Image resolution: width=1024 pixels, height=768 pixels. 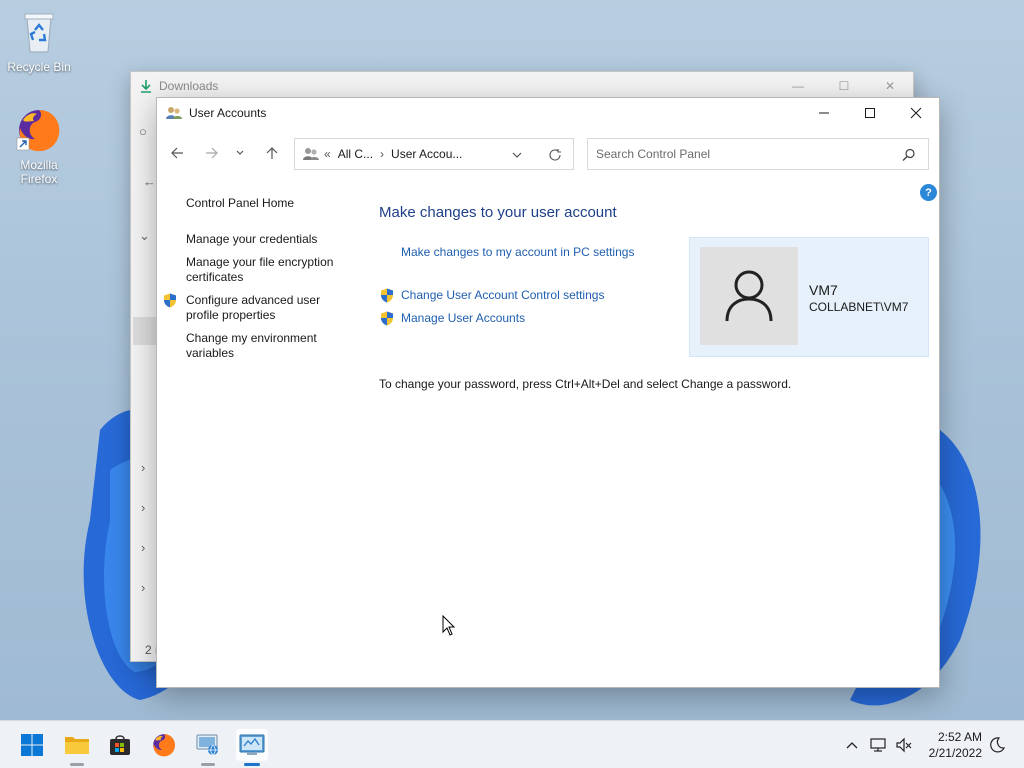 I want to click on user-domain: COLLABNET\VM7, so click(x=859, y=307).